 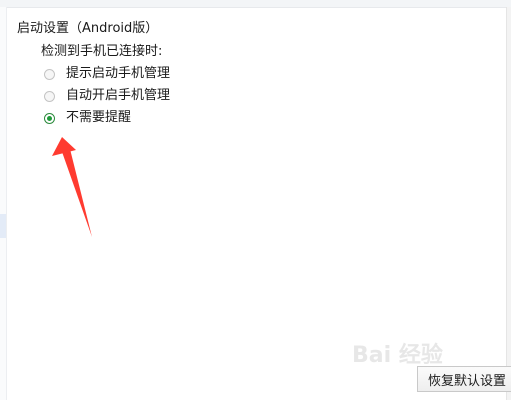 I want to click on option-label: 不需要提醒, so click(x=99, y=117).